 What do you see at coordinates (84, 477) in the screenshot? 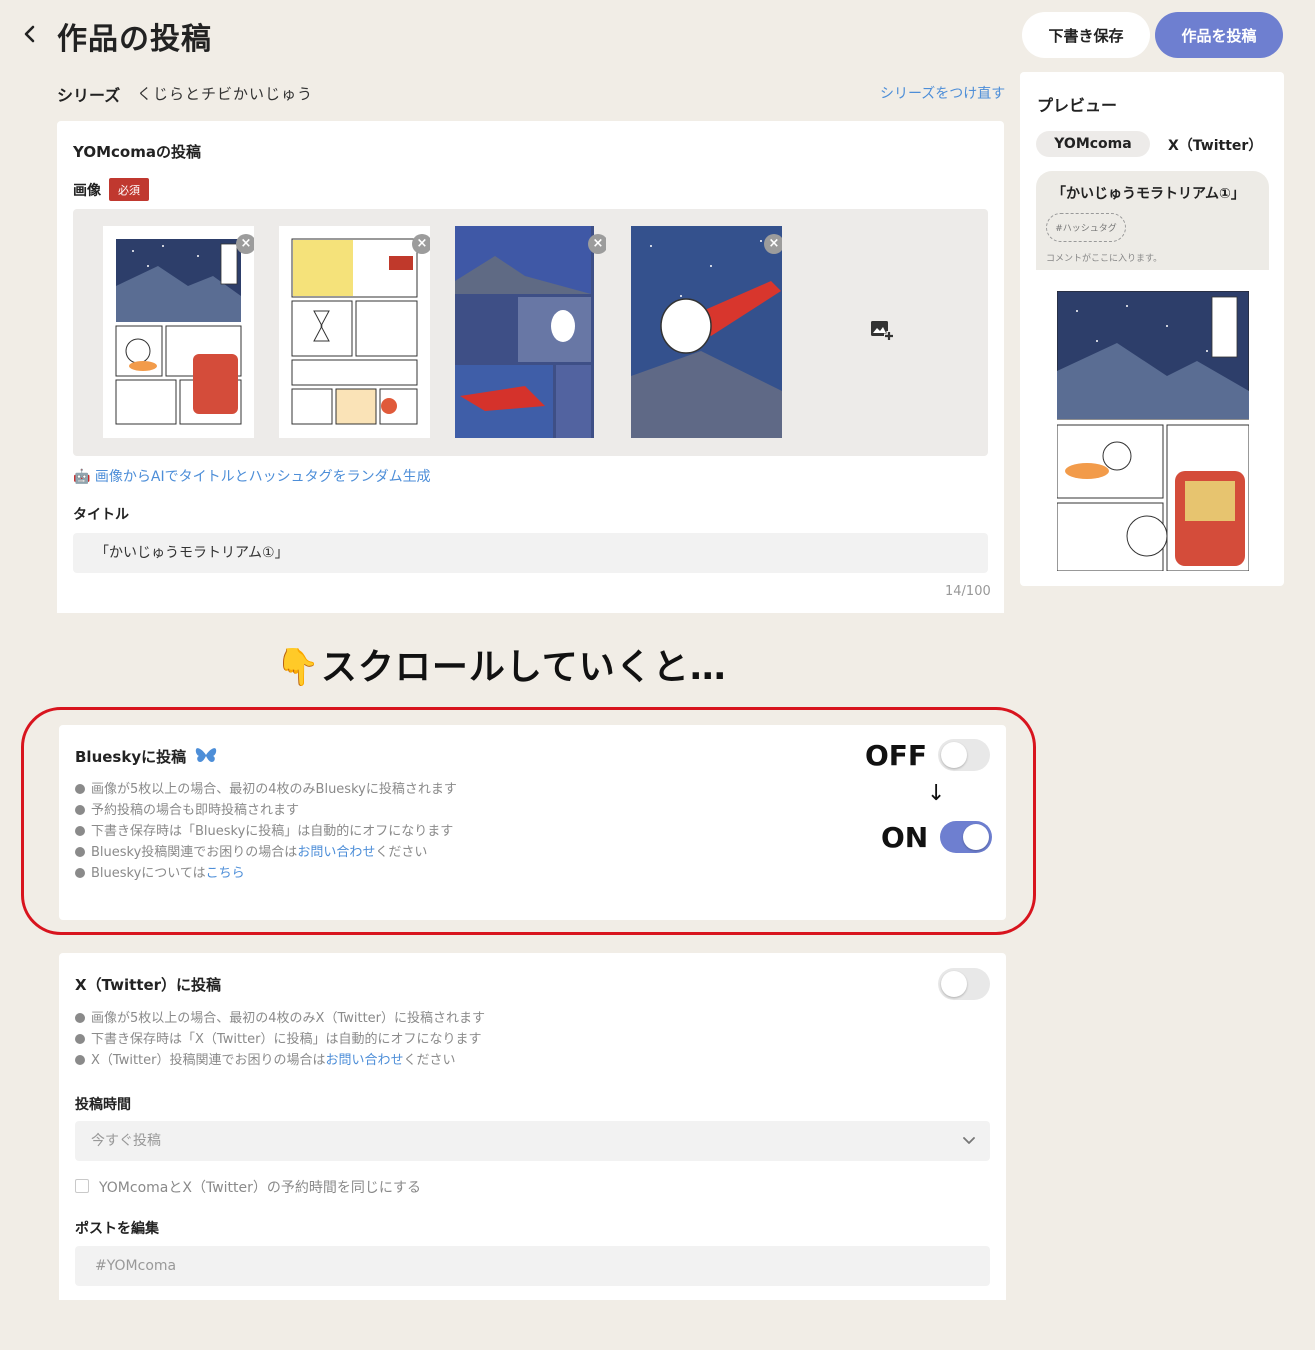
I see `robot-icon: 🤖` at bounding box center [84, 477].